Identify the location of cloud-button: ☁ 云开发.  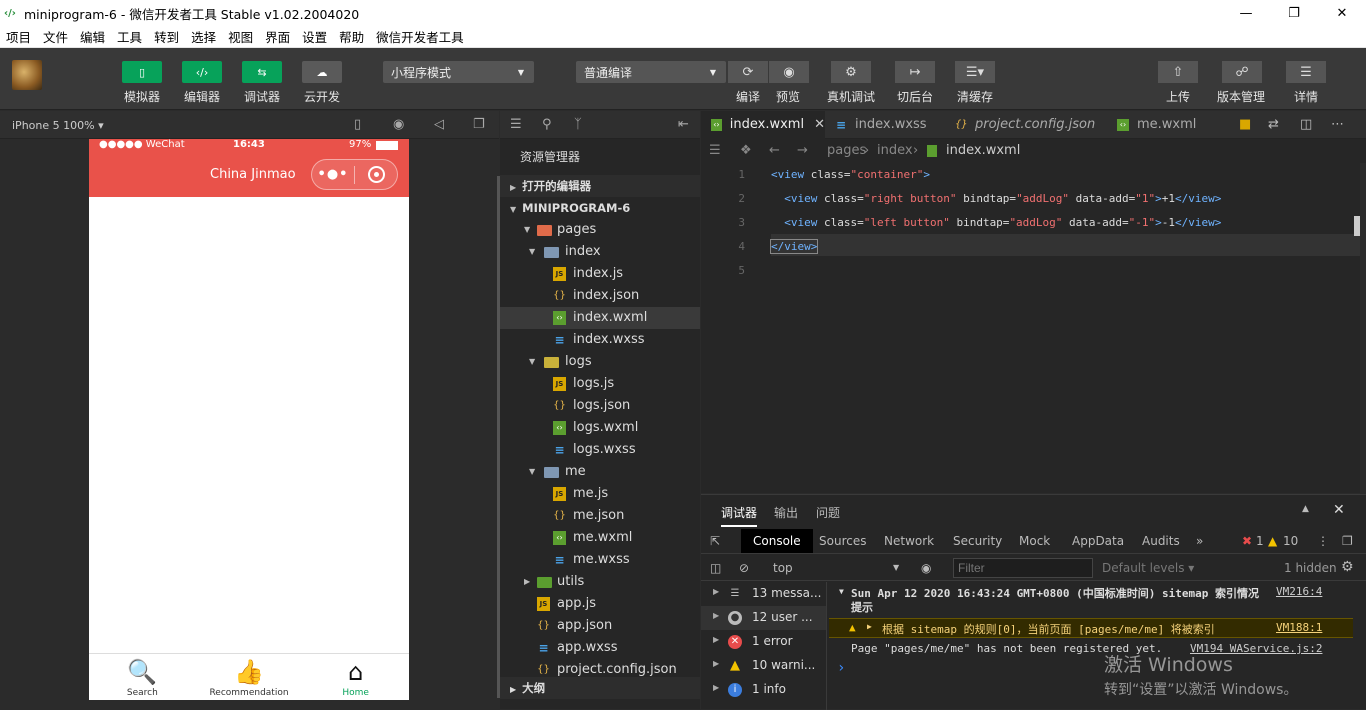
(322, 83).